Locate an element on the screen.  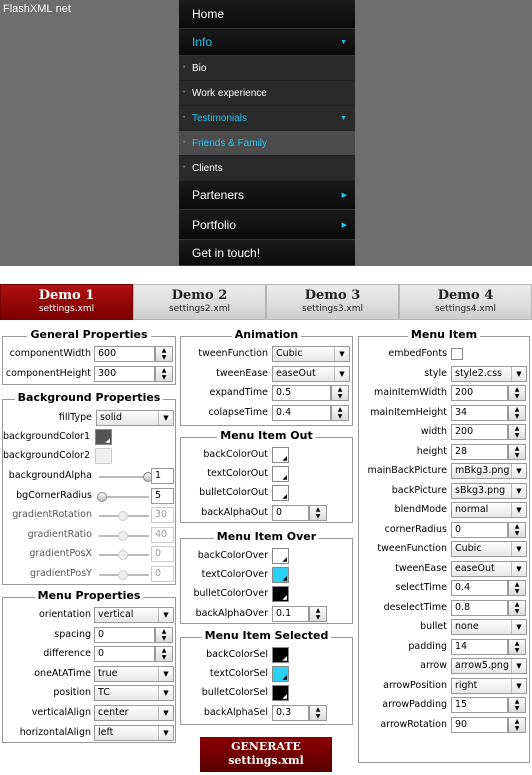
menu-item-label: Home is located at coordinates (208, 14).